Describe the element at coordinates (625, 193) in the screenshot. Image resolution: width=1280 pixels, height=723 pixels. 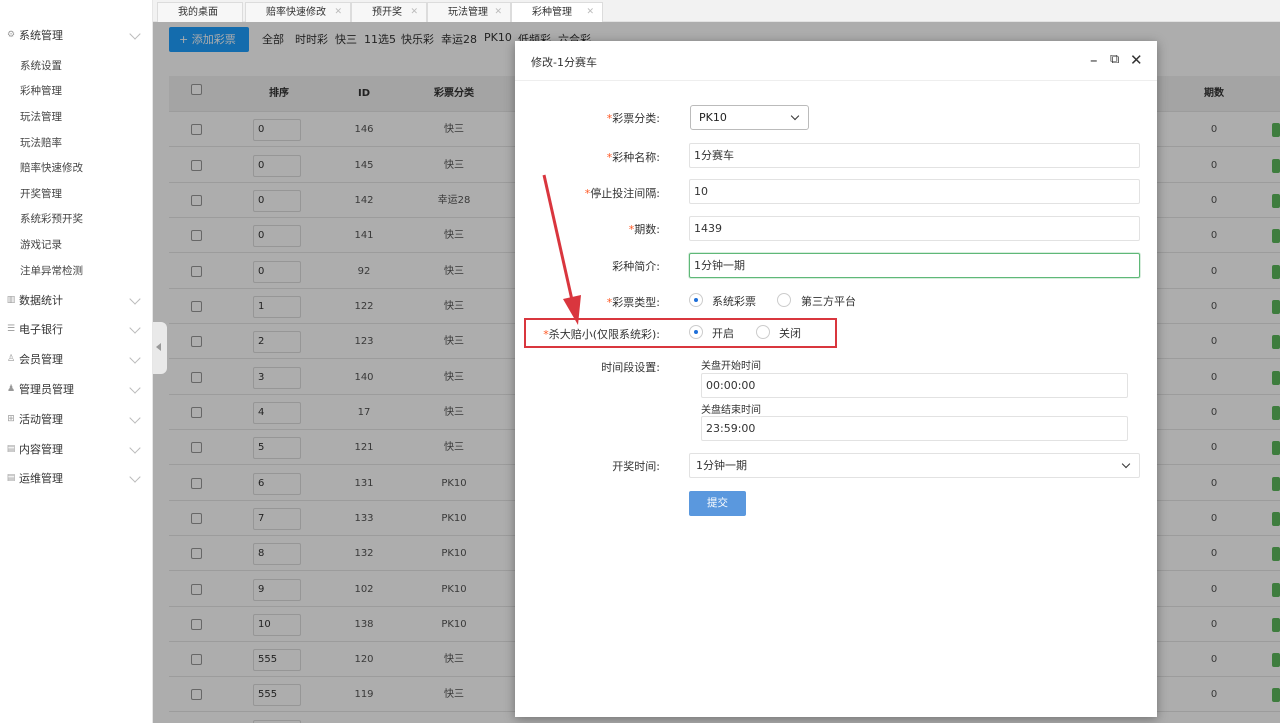
I see `label-text: 停止投注间隔:` at that location.